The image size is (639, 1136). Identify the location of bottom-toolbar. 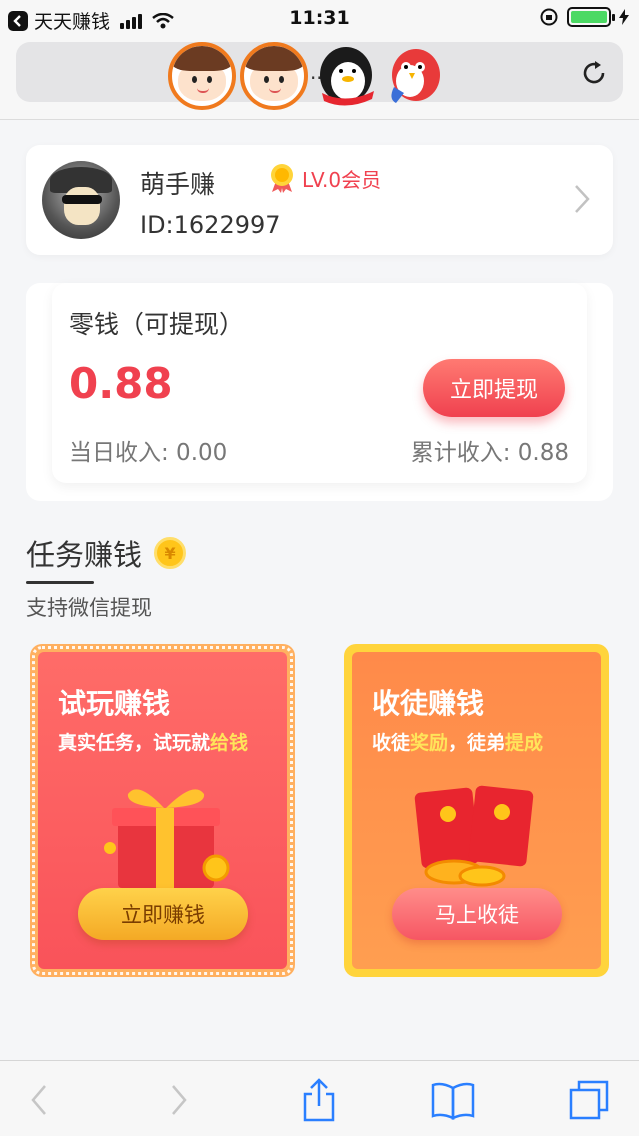
(319, 1098).